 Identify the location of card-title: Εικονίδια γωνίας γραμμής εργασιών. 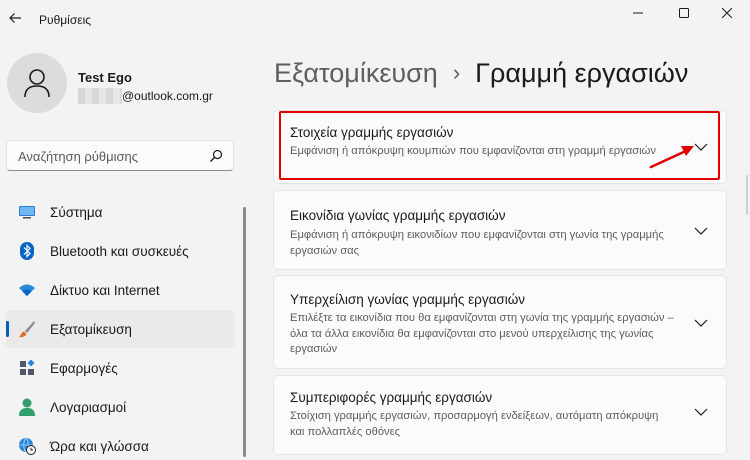
(398, 215).